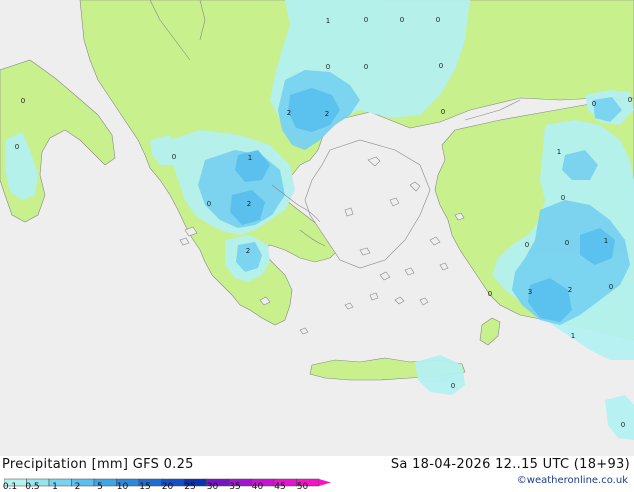 The width and height of the screenshot is (634, 492). Describe the element at coordinates (77, 487) in the screenshot. I see `legend-tick-label: 2` at that location.